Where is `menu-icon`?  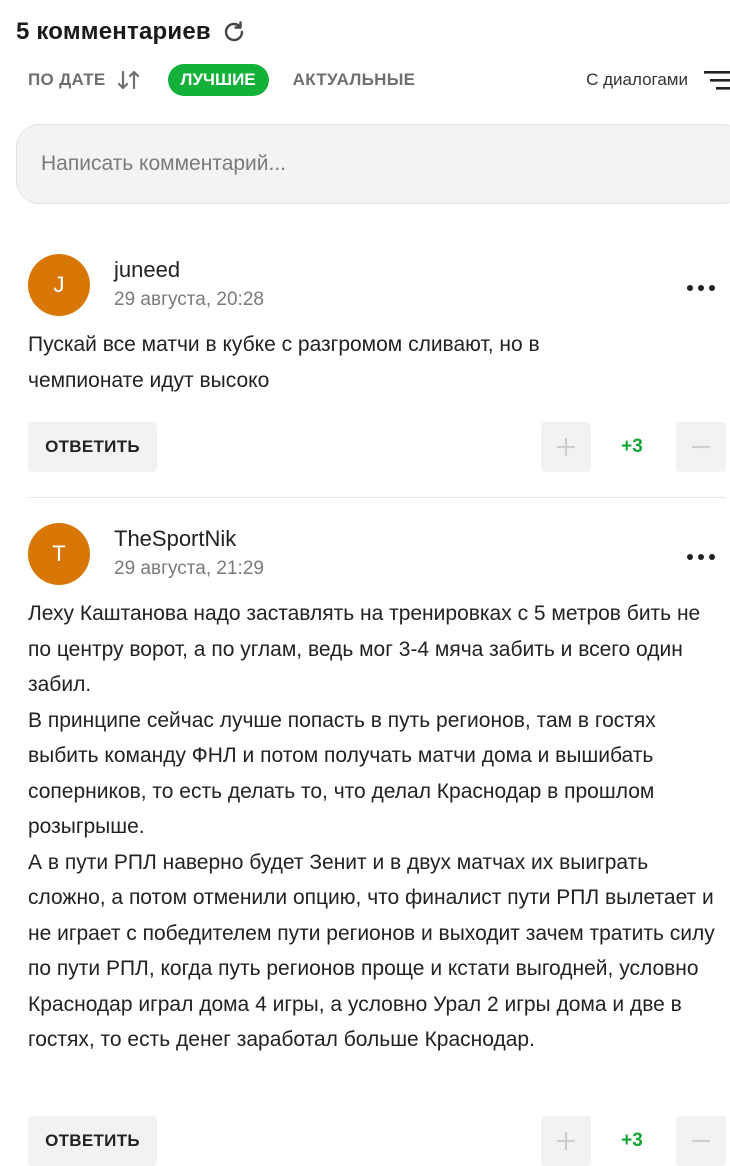 menu-icon is located at coordinates (715, 81).